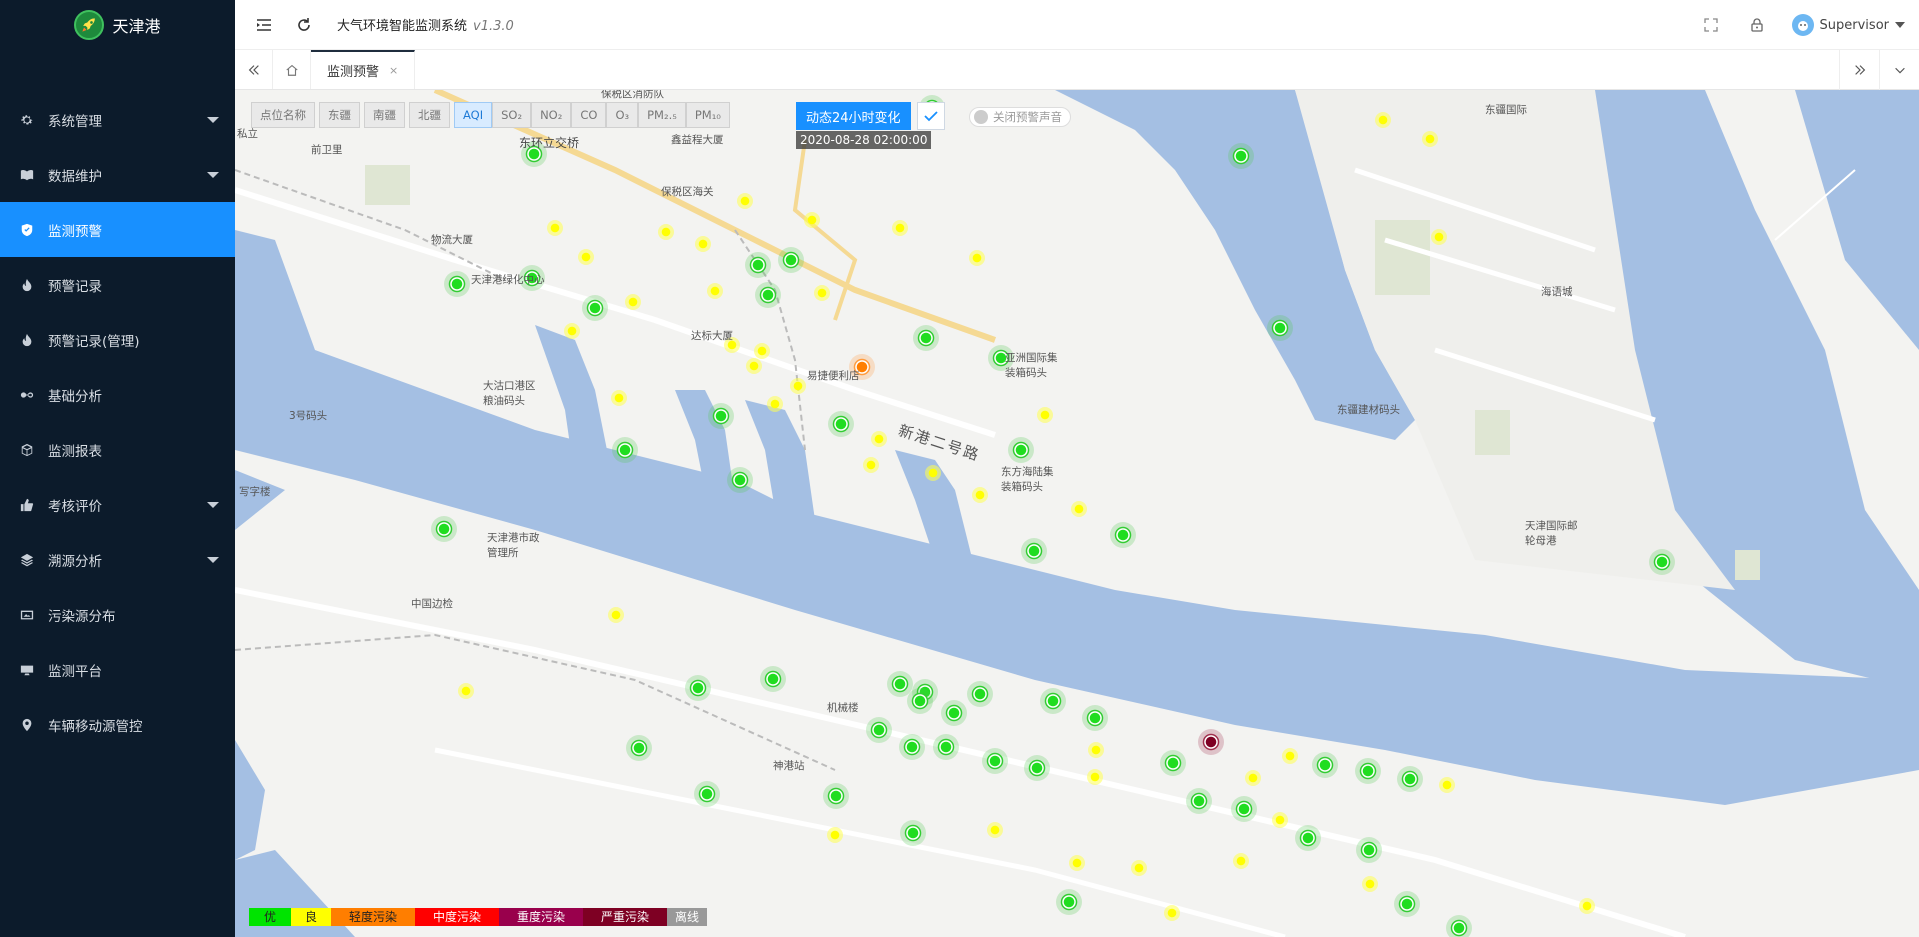 This screenshot has width=1919, height=937. I want to click on logo: 天津港, so click(117, 25).